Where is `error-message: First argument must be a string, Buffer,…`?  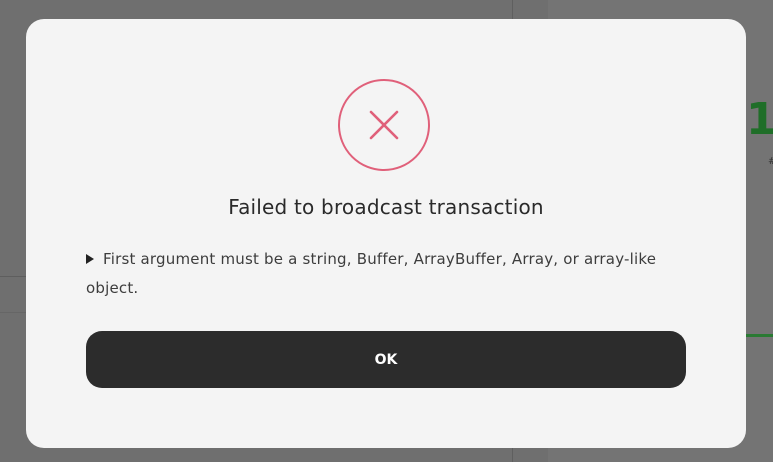 error-message: First argument must be a string, Buffer,… is located at coordinates (371, 273).